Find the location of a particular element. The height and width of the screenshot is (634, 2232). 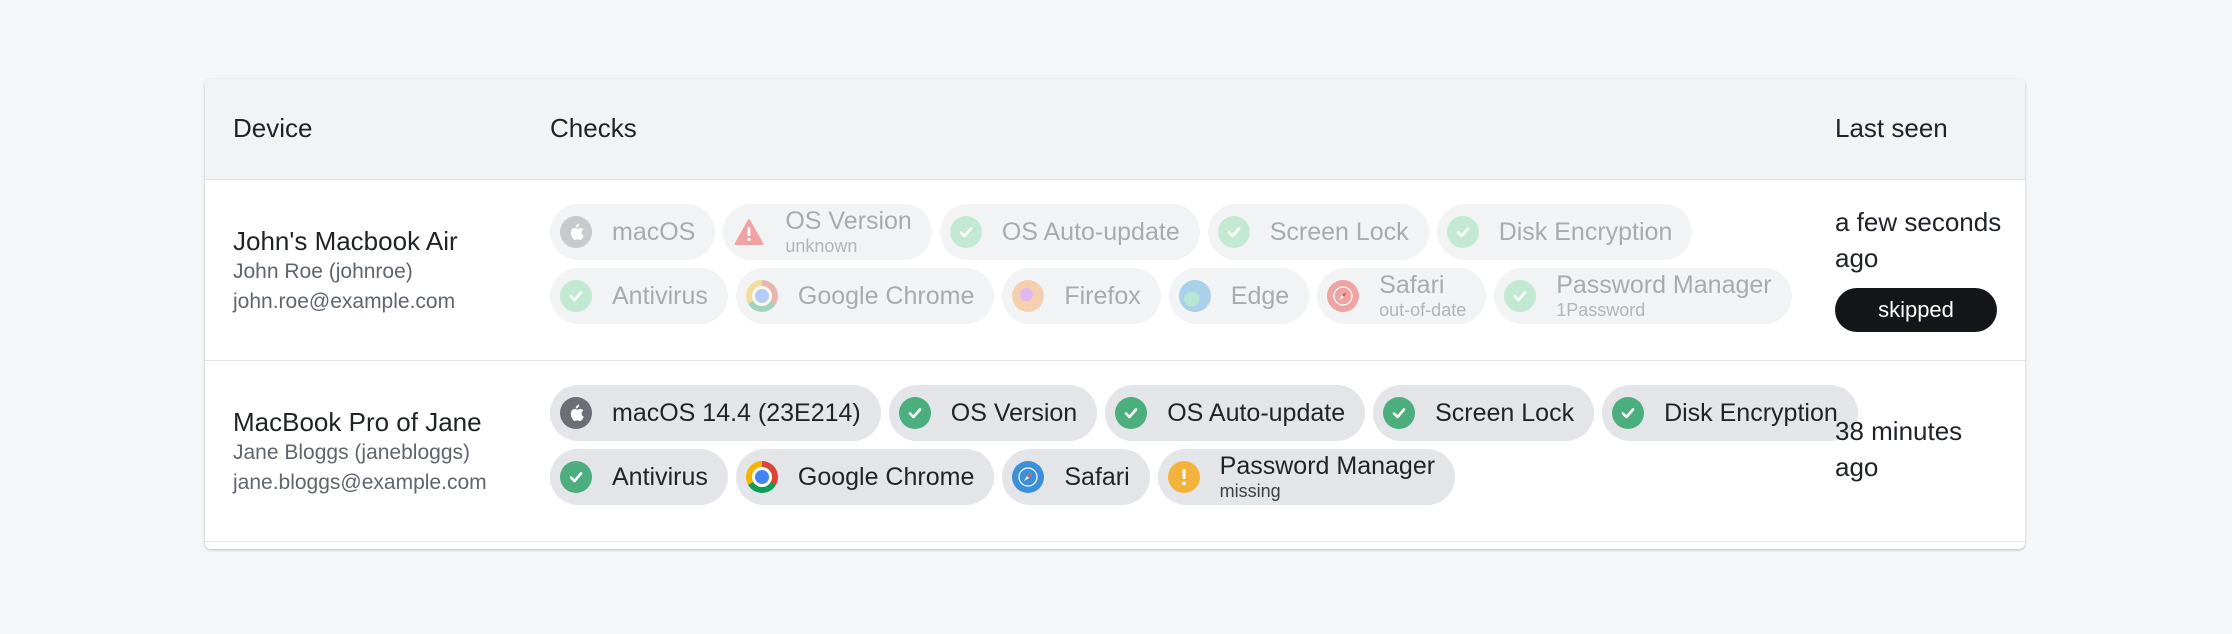

firefox-icon is located at coordinates (1028, 296).